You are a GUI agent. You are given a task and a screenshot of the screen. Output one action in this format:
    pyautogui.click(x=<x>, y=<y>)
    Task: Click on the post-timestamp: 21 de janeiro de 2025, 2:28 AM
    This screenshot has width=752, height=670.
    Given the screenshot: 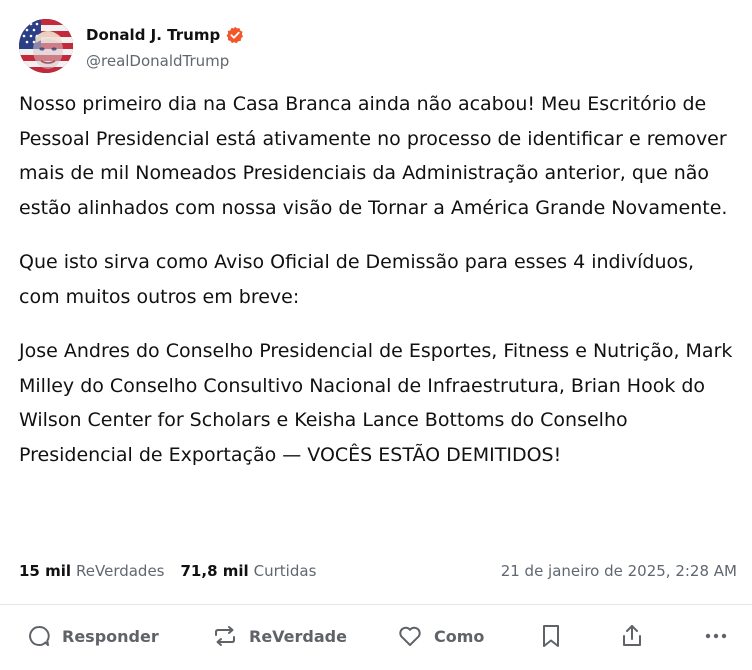 What is the action you would take?
    pyautogui.click(x=619, y=571)
    